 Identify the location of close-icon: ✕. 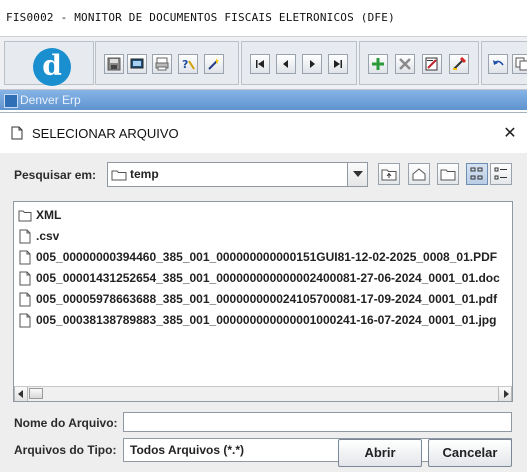
(510, 133).